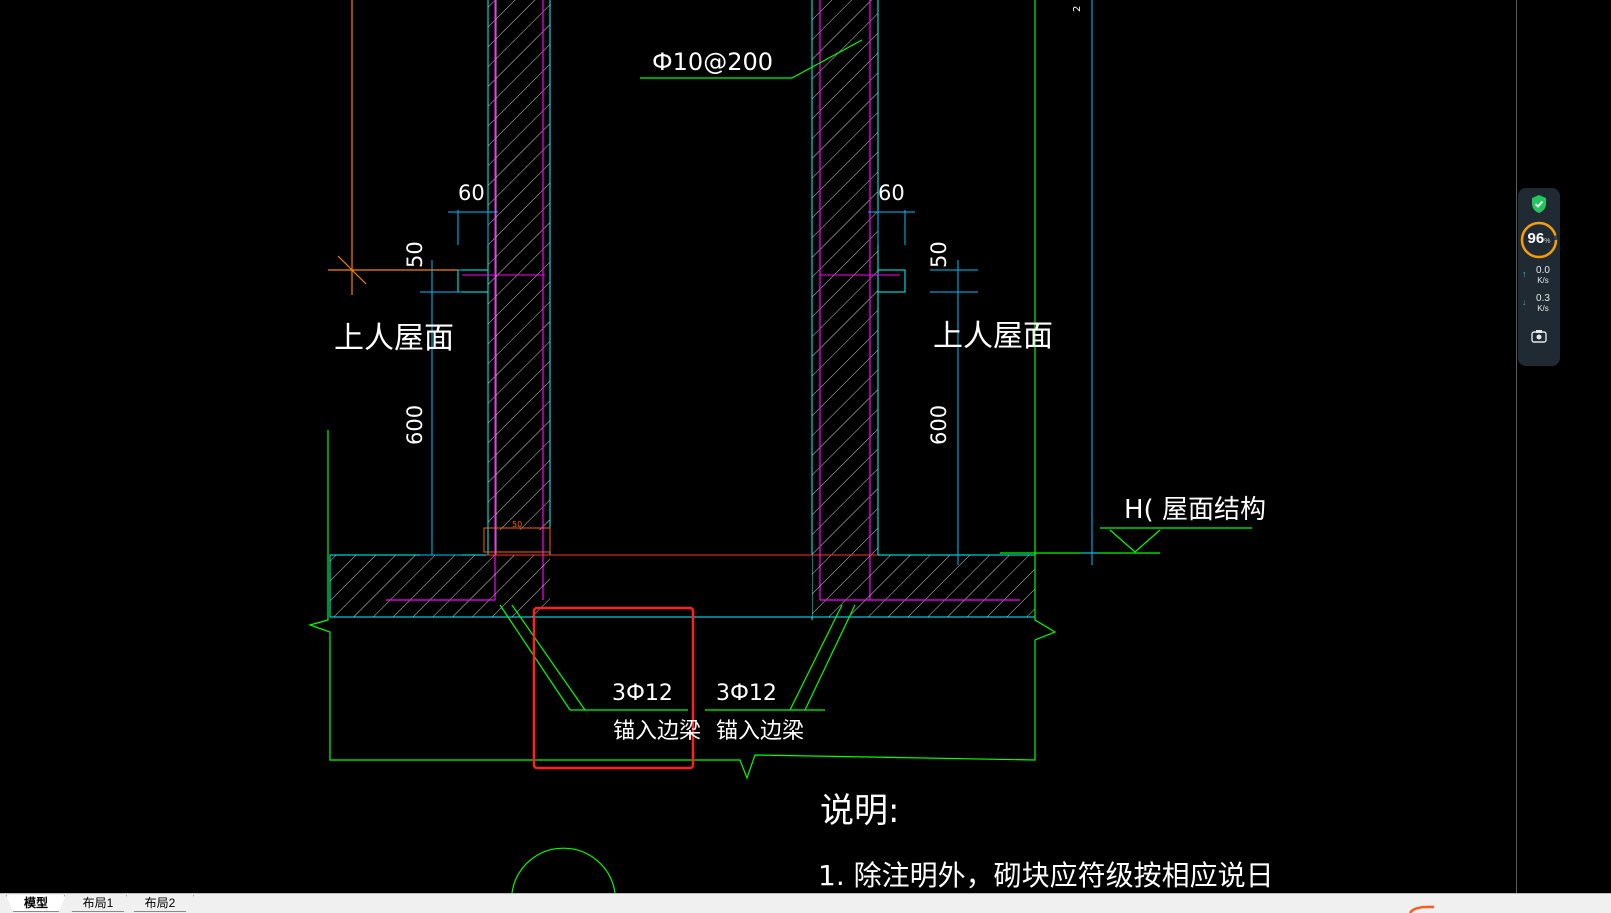 The width and height of the screenshot is (1611, 913). What do you see at coordinates (471, 193) in the screenshot?
I see `dim-60-left: 60` at bounding box center [471, 193].